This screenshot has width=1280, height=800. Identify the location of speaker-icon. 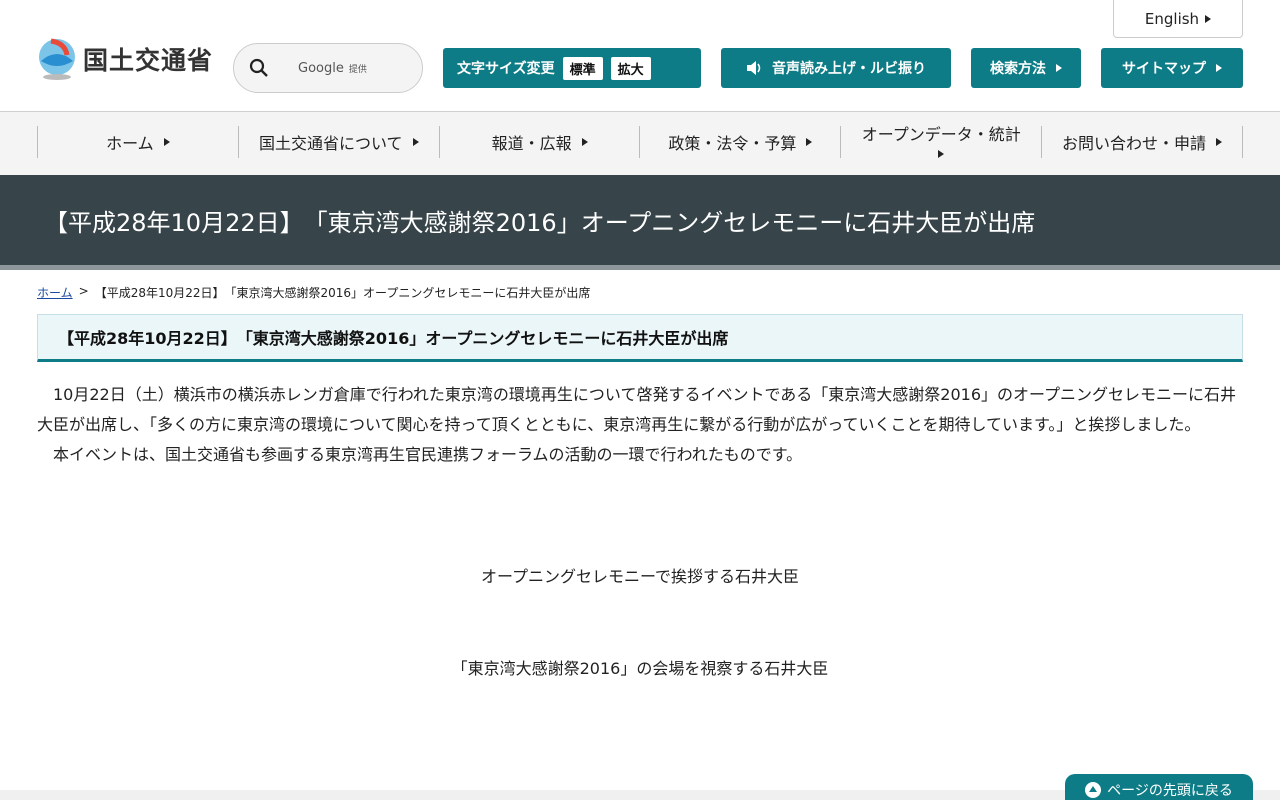
(754, 68).